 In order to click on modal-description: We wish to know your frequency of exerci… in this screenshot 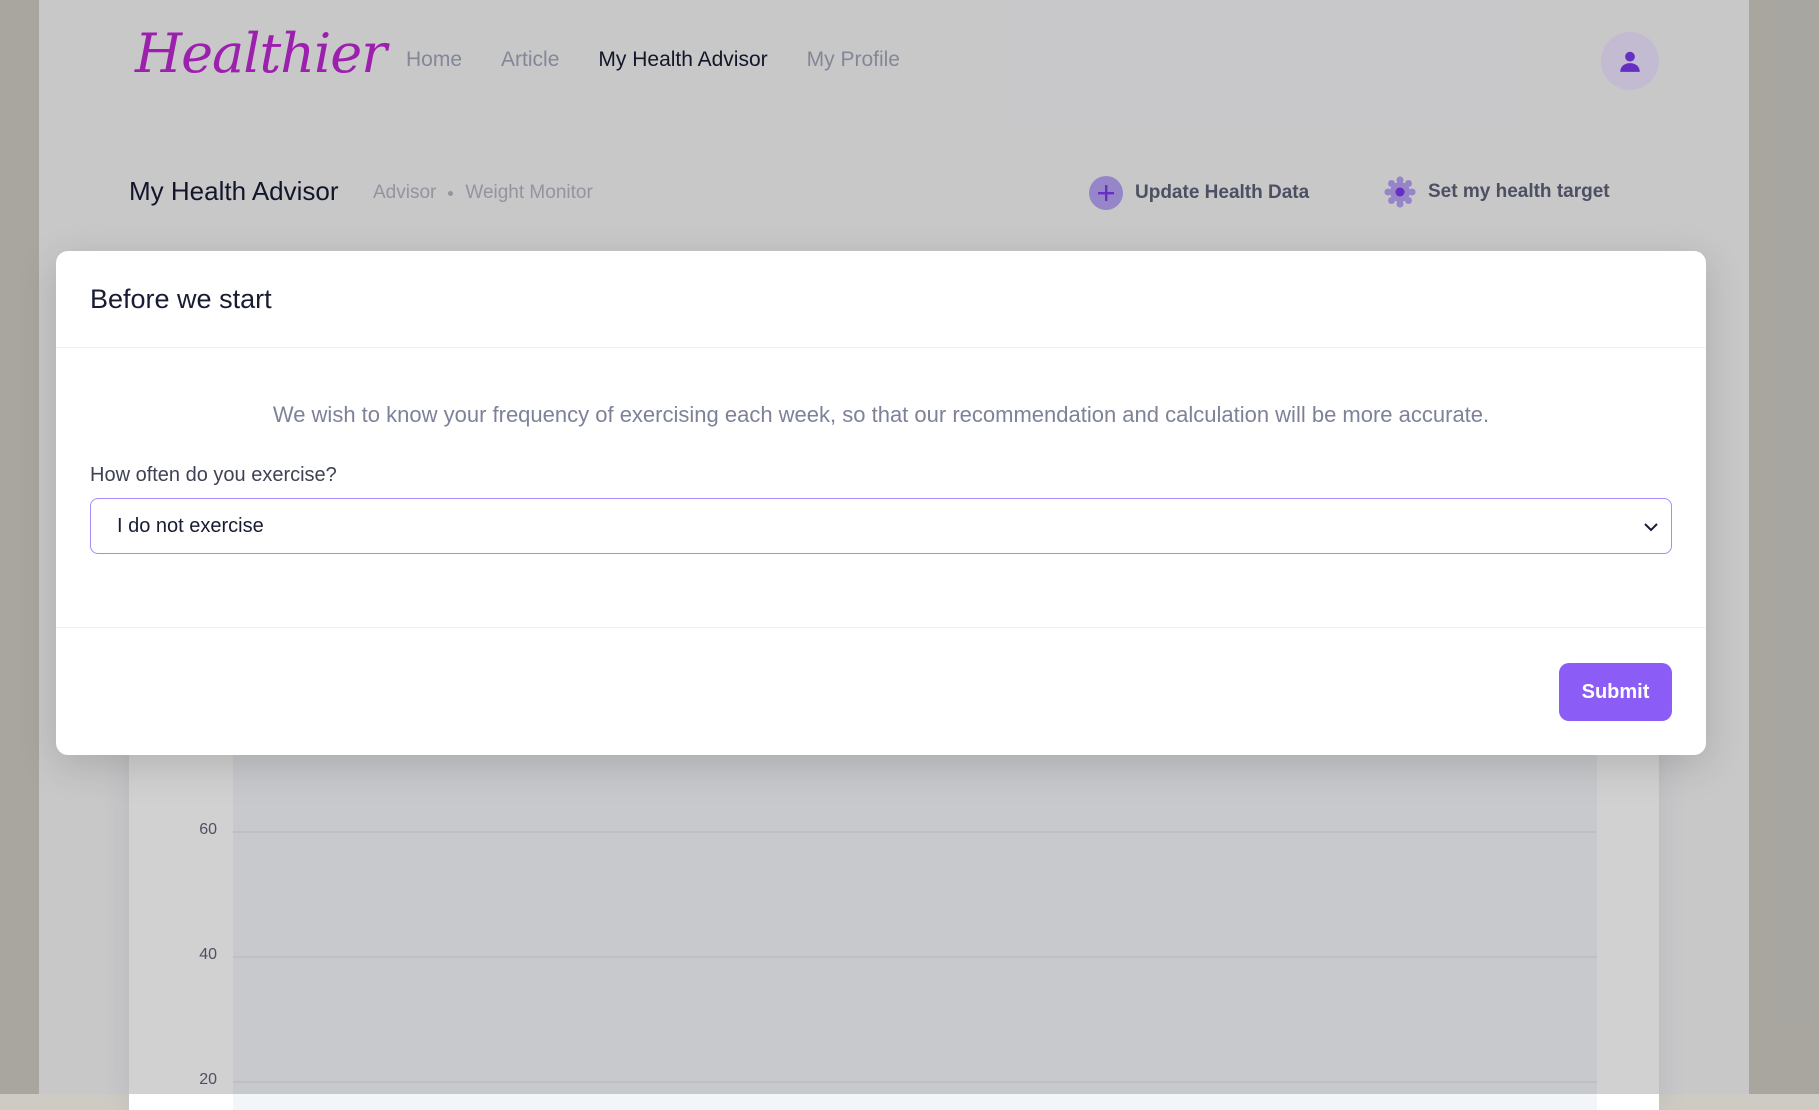, I will do `click(881, 414)`.